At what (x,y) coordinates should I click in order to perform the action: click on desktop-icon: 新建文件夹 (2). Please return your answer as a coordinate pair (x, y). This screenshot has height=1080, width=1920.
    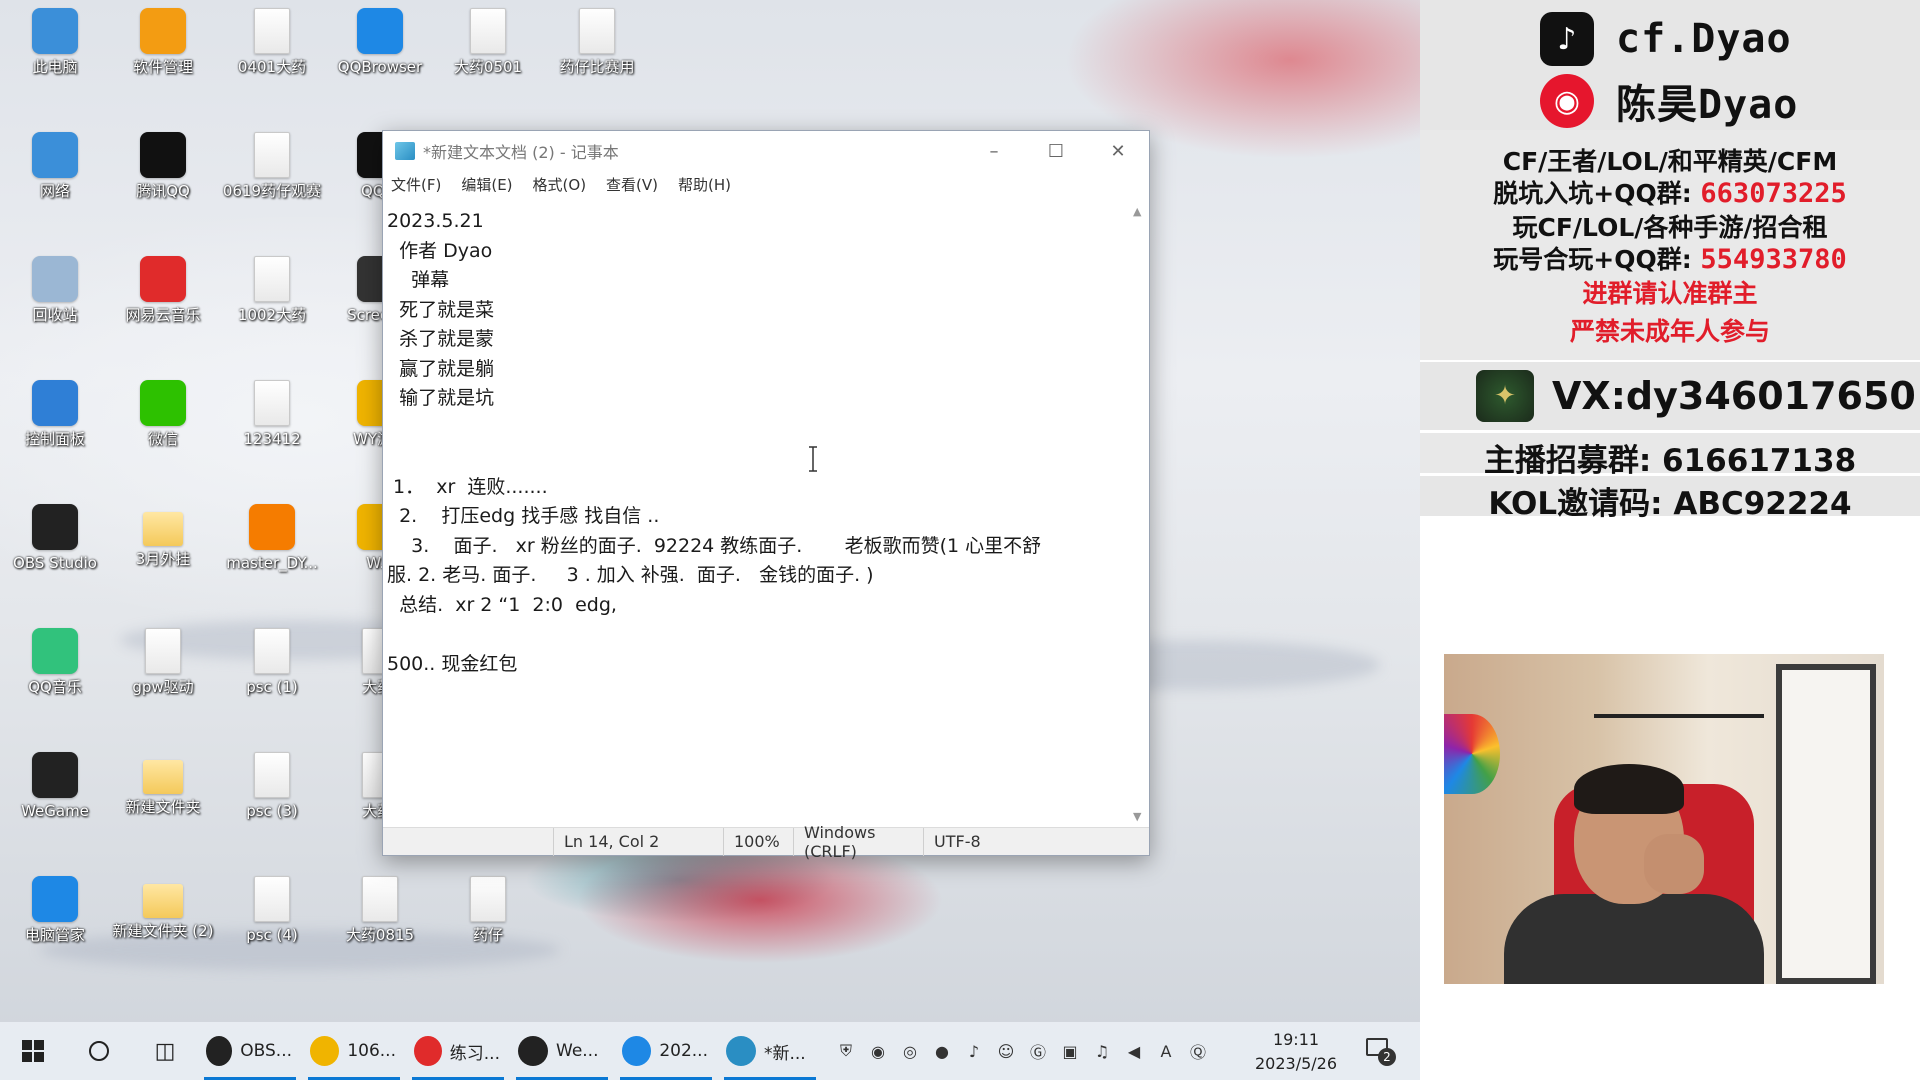
    Looking at the image, I should click on (163, 908).